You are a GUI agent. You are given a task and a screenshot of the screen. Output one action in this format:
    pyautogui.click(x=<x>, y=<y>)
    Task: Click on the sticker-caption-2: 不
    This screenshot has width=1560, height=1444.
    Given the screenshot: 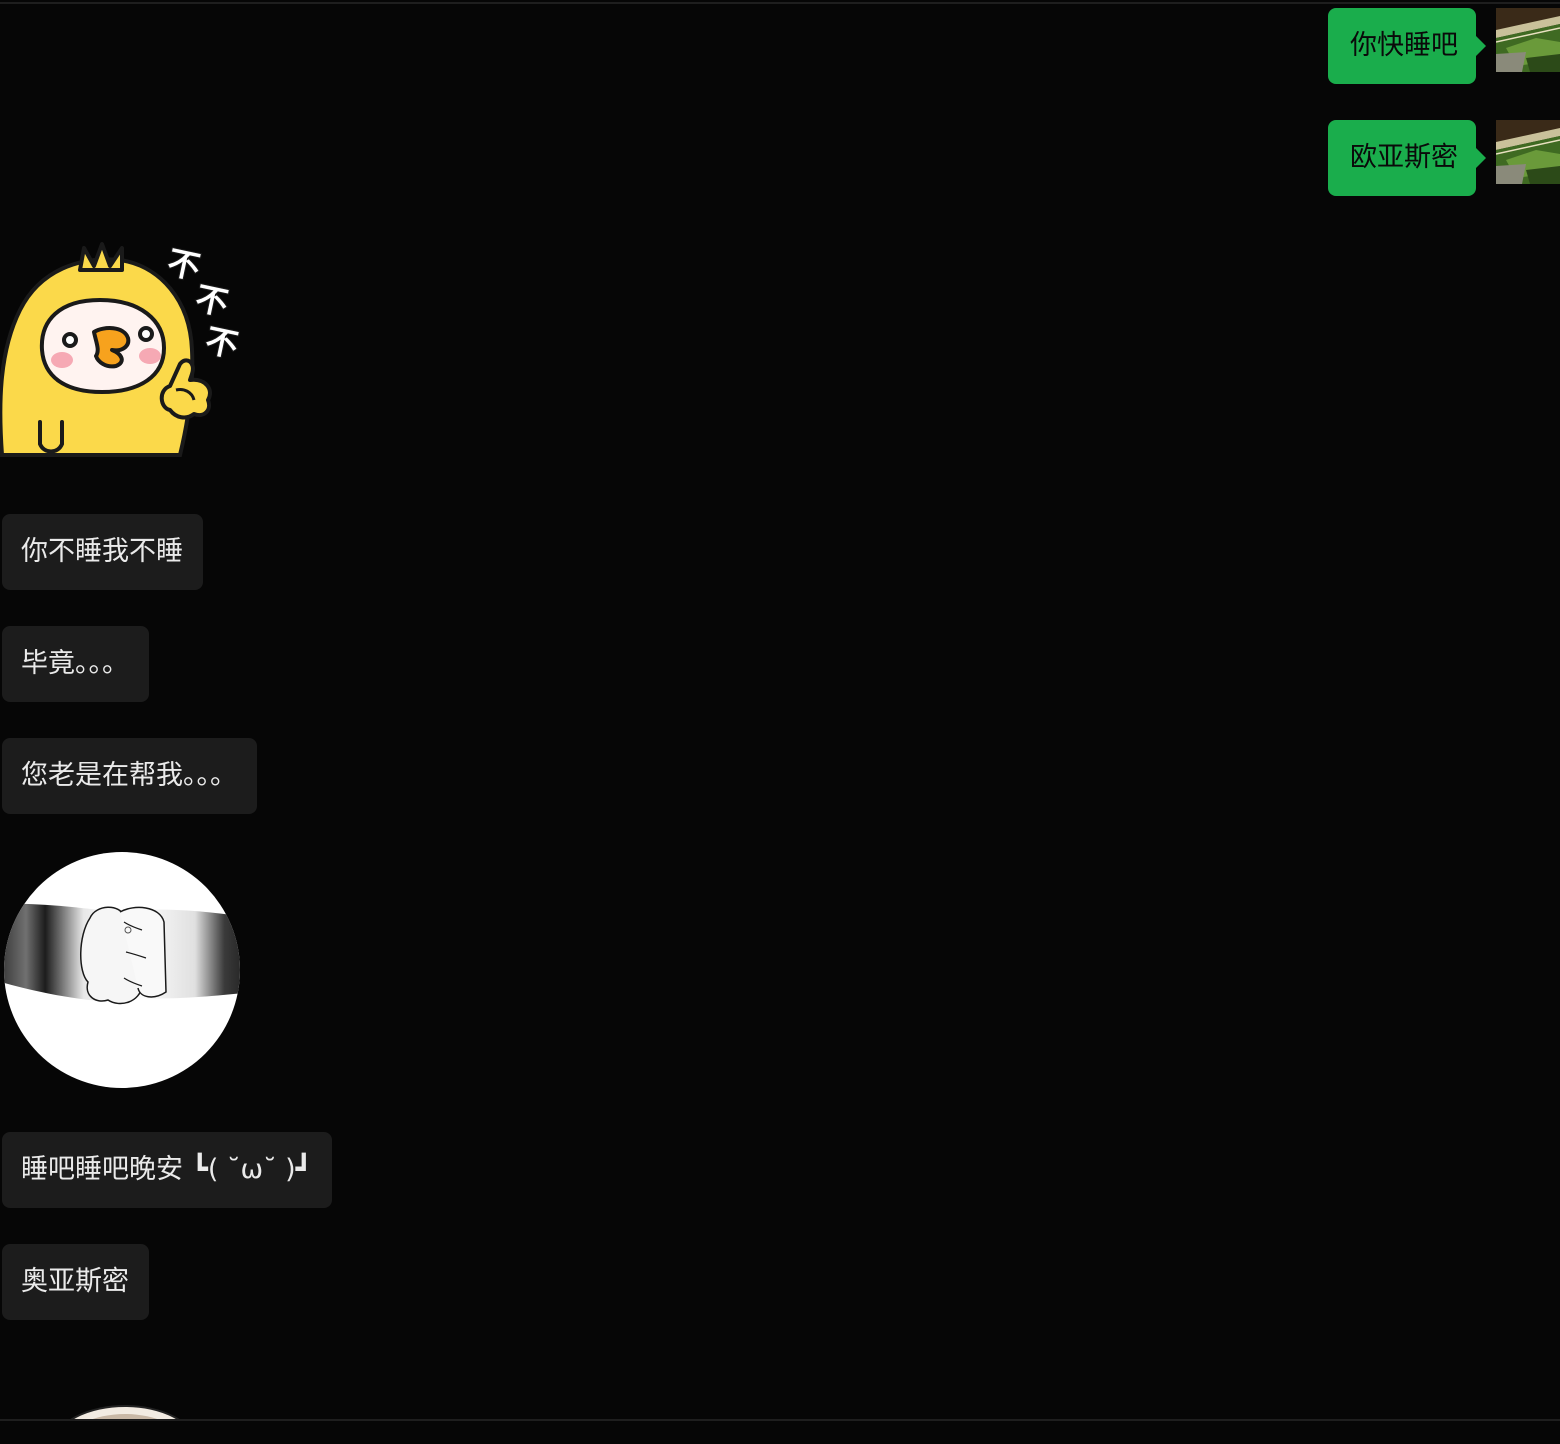 What is the action you would take?
    pyautogui.click(x=211, y=301)
    